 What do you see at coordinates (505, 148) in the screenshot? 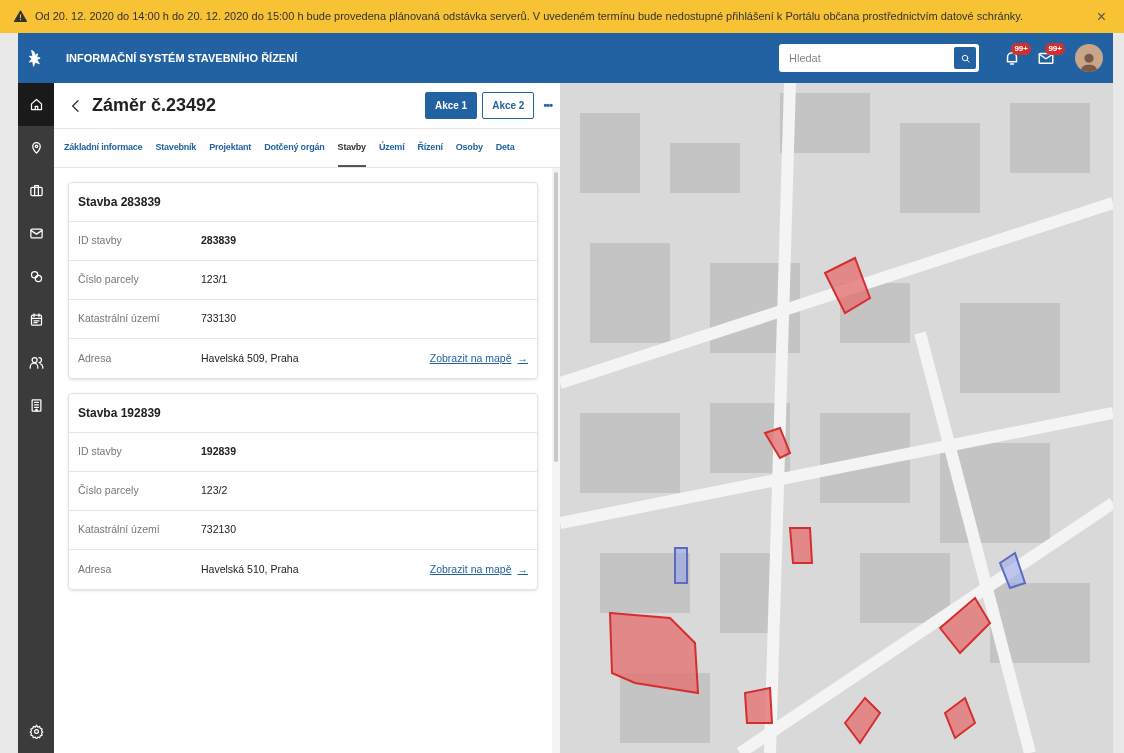
I see `tab: Deta` at bounding box center [505, 148].